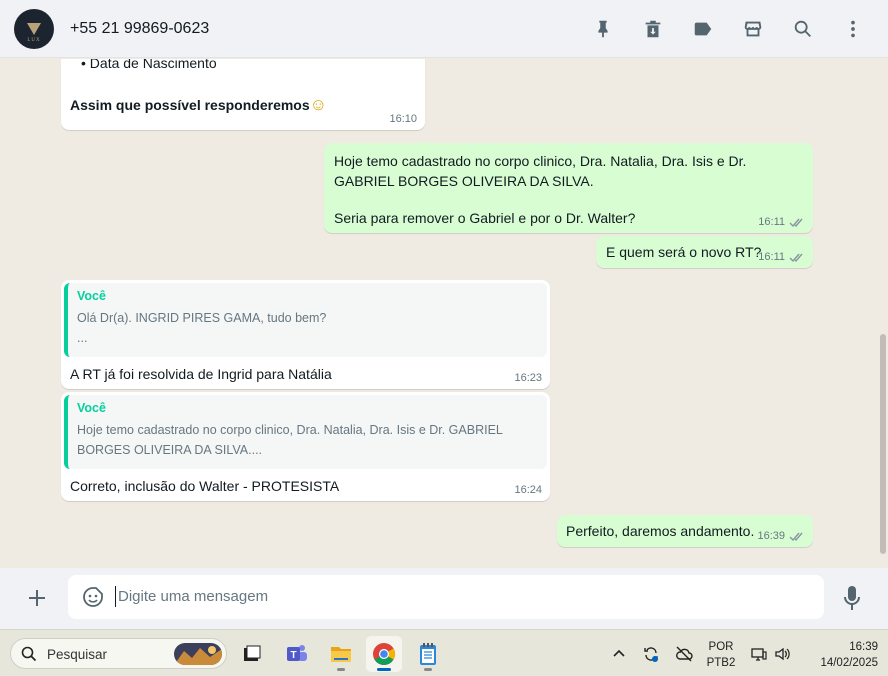  I want to click on message-time: 16:24, so click(528, 490).